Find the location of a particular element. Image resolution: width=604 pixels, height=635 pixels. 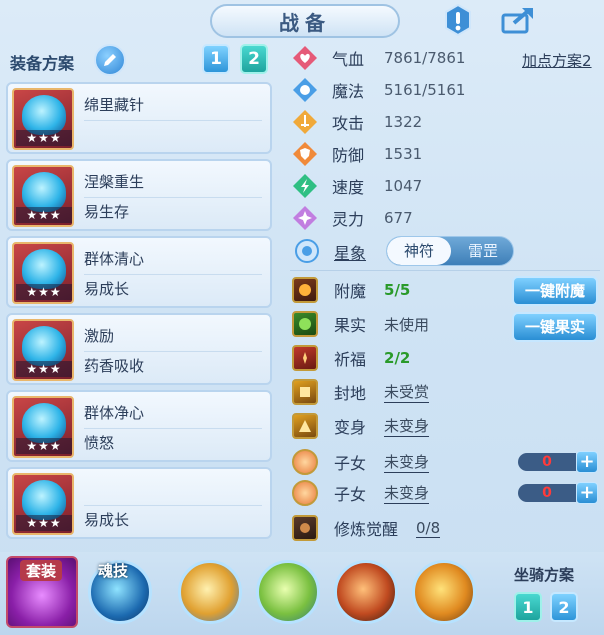

equip-slot: ★★★ 群体清心 易成长 is located at coordinates (139, 272).